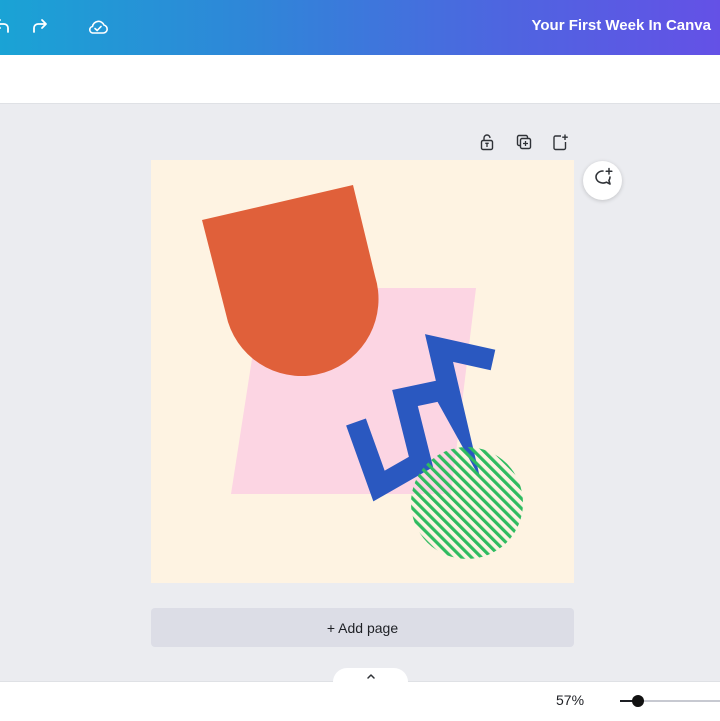 This screenshot has height=721, width=720. Describe the element at coordinates (8, 27) in the screenshot. I see `undo-icon` at that location.